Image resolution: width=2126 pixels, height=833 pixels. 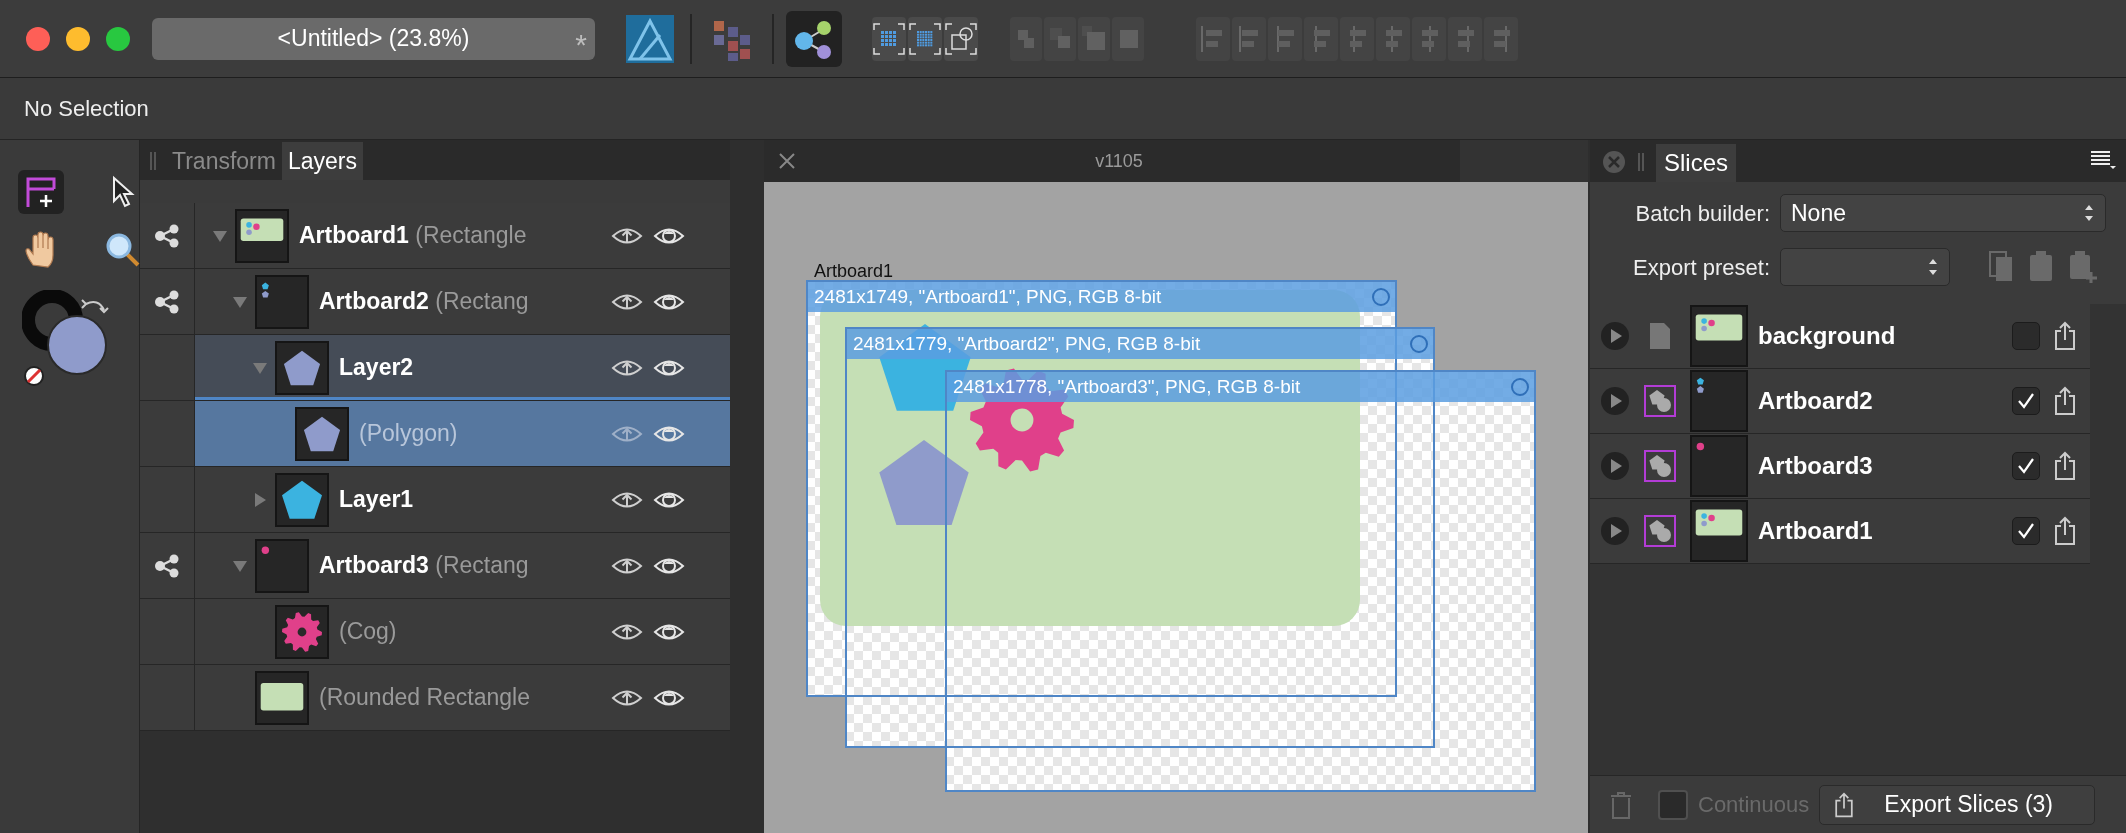 What do you see at coordinates (1827, 336) in the screenshot?
I see `slice-name: background` at bounding box center [1827, 336].